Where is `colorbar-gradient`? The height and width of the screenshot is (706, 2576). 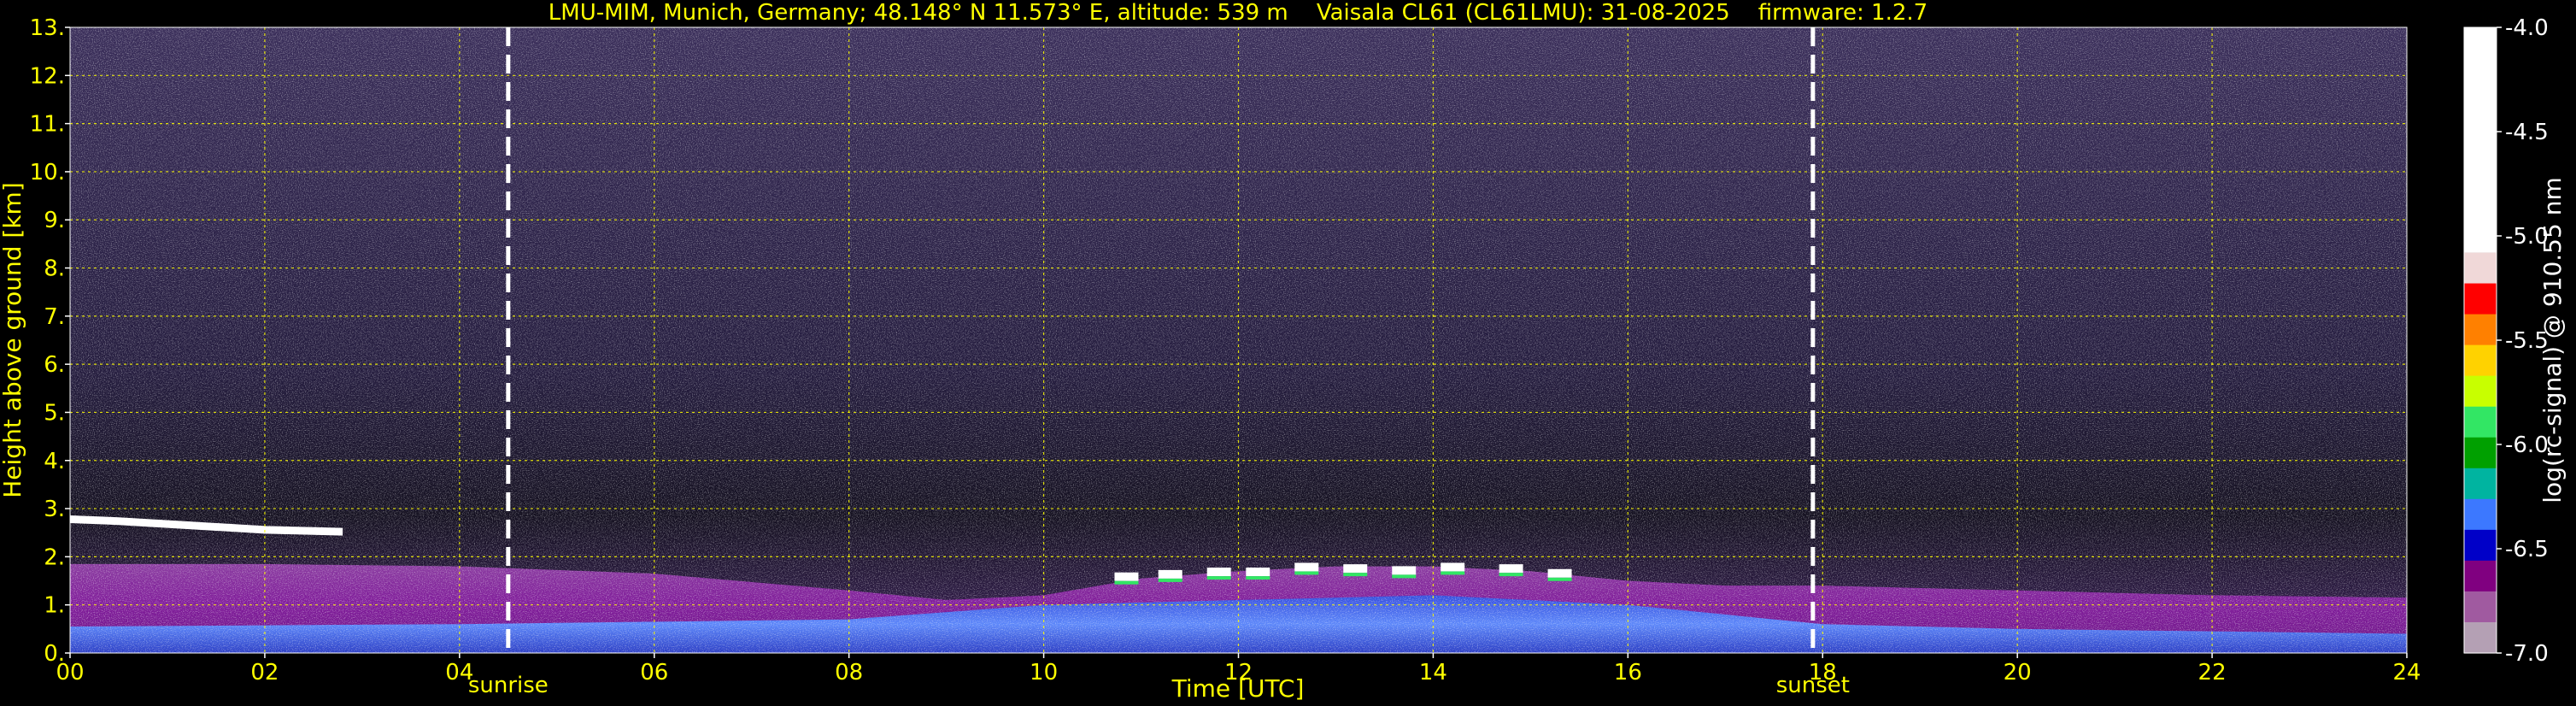
colorbar-gradient is located at coordinates (2480, 340).